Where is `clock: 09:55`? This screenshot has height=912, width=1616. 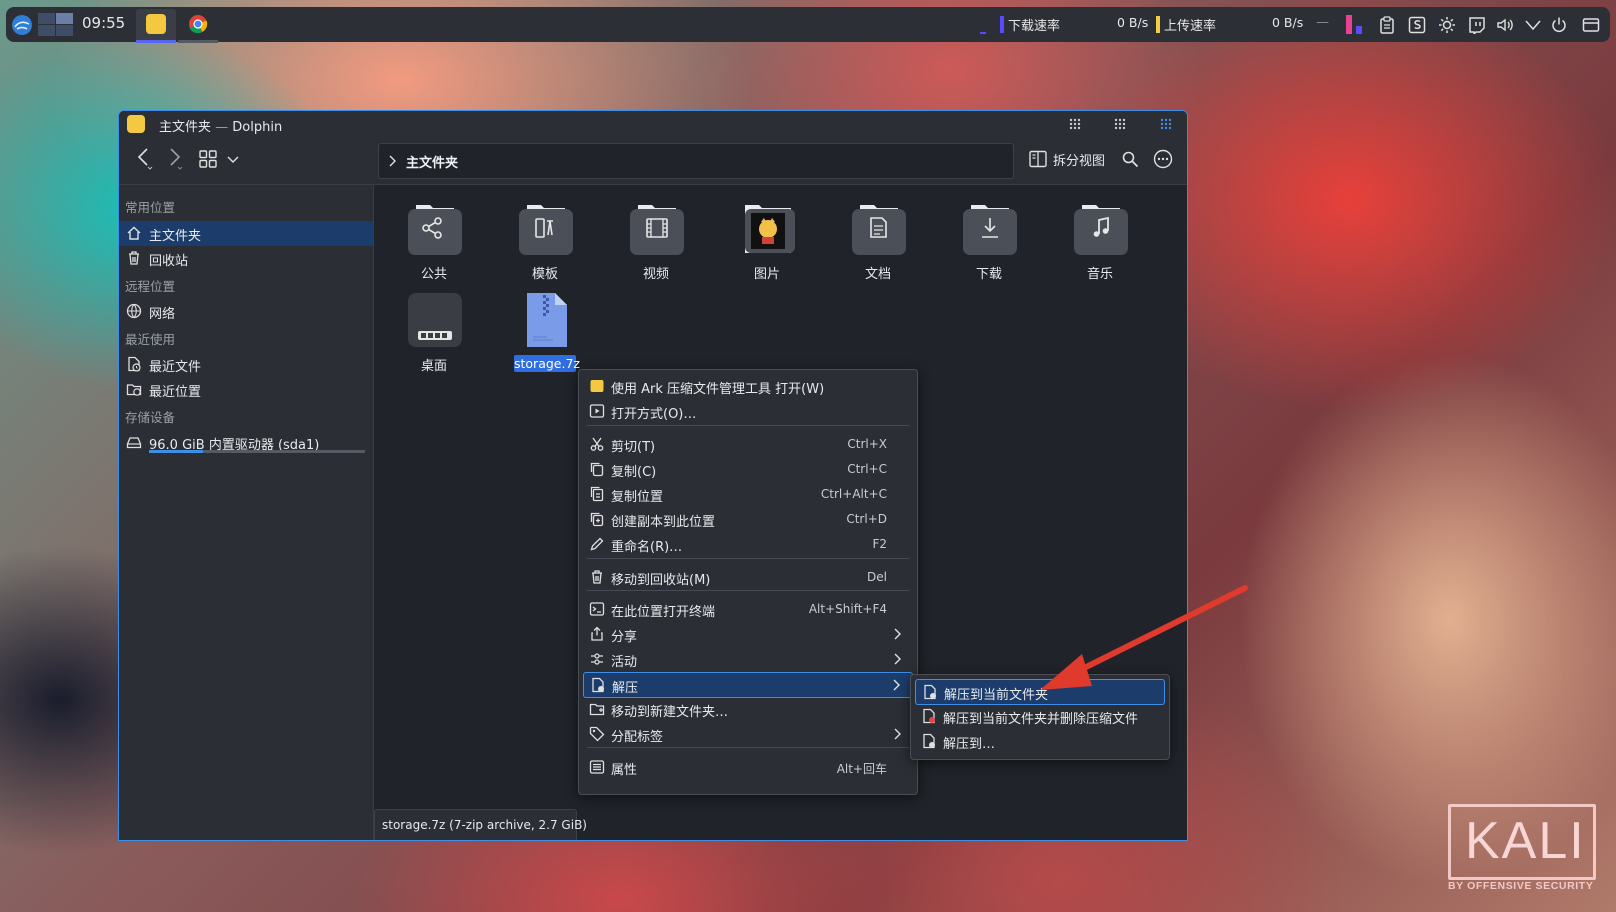 clock: 09:55 is located at coordinates (103, 23).